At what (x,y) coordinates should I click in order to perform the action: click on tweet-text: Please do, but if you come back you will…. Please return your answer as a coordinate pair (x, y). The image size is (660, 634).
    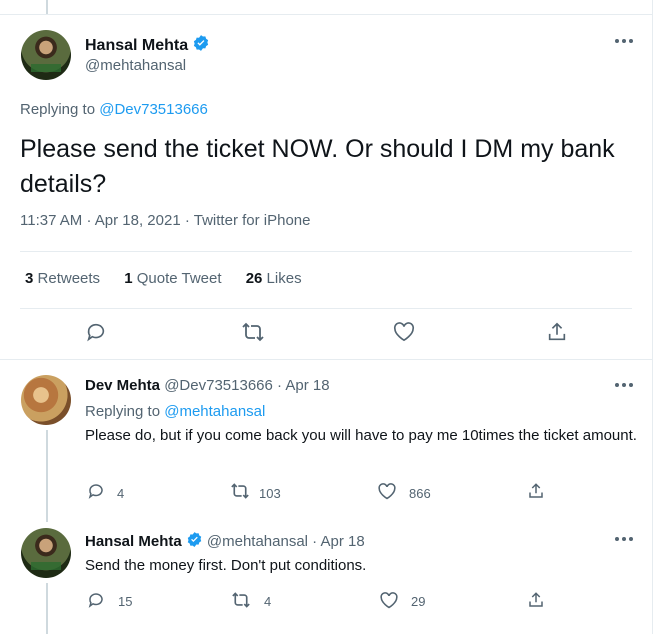
    Looking at the image, I should click on (361, 435).